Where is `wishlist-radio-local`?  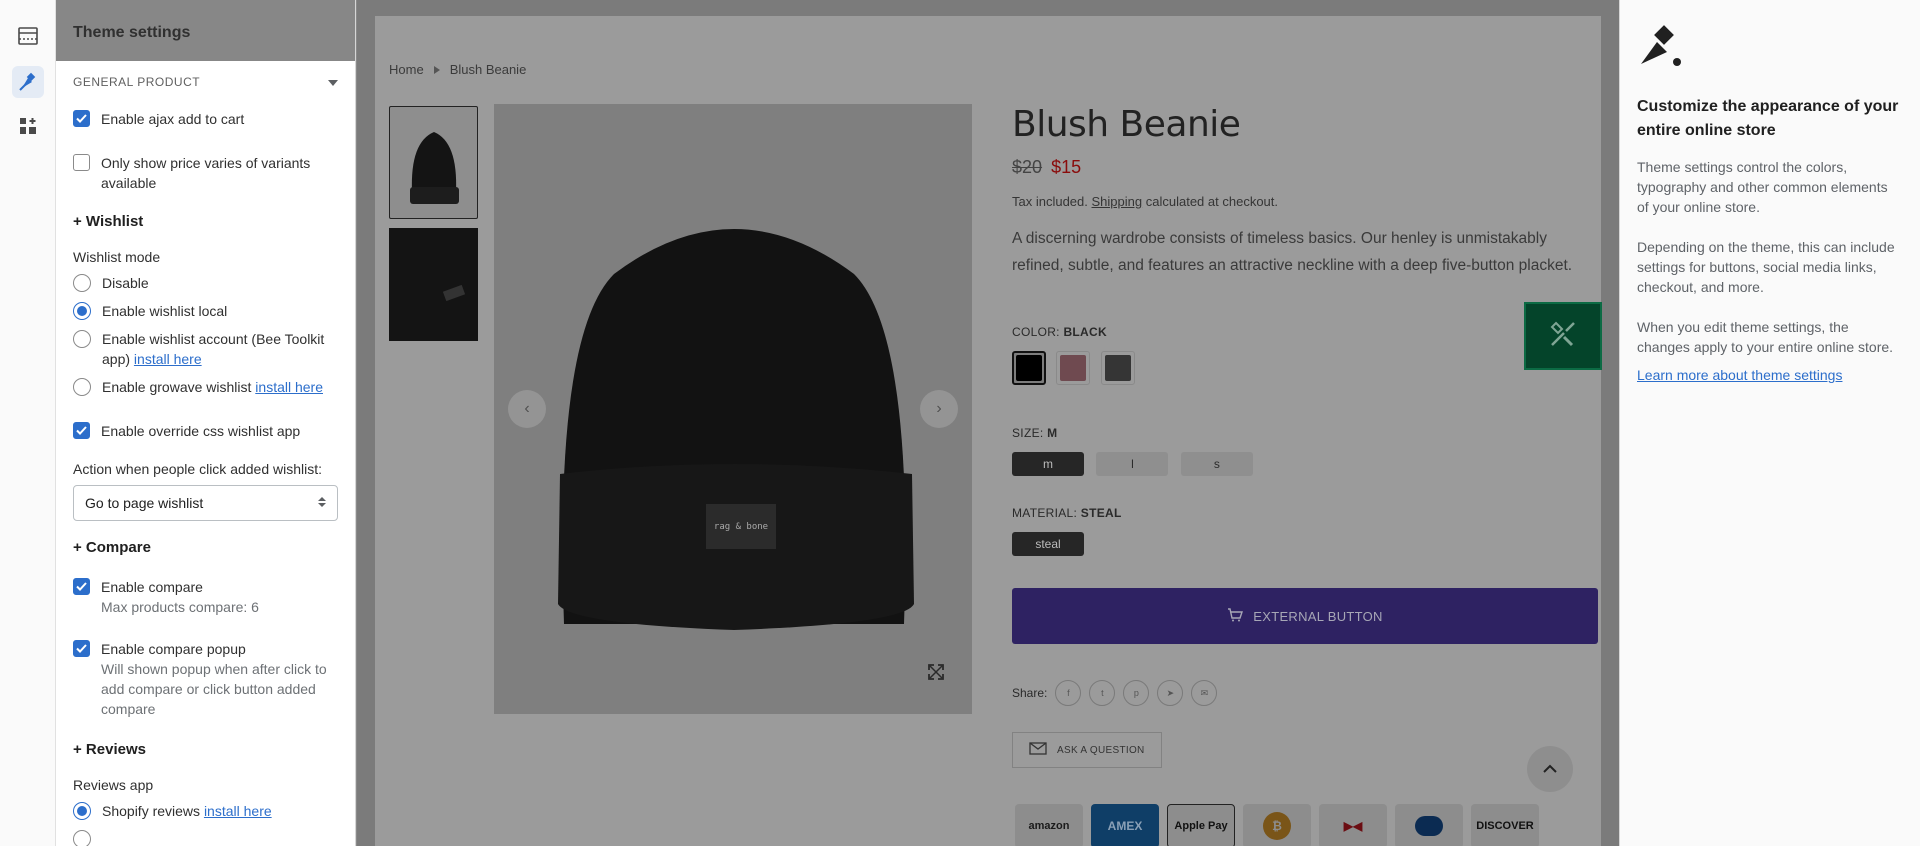
wishlist-radio-local is located at coordinates (82, 311).